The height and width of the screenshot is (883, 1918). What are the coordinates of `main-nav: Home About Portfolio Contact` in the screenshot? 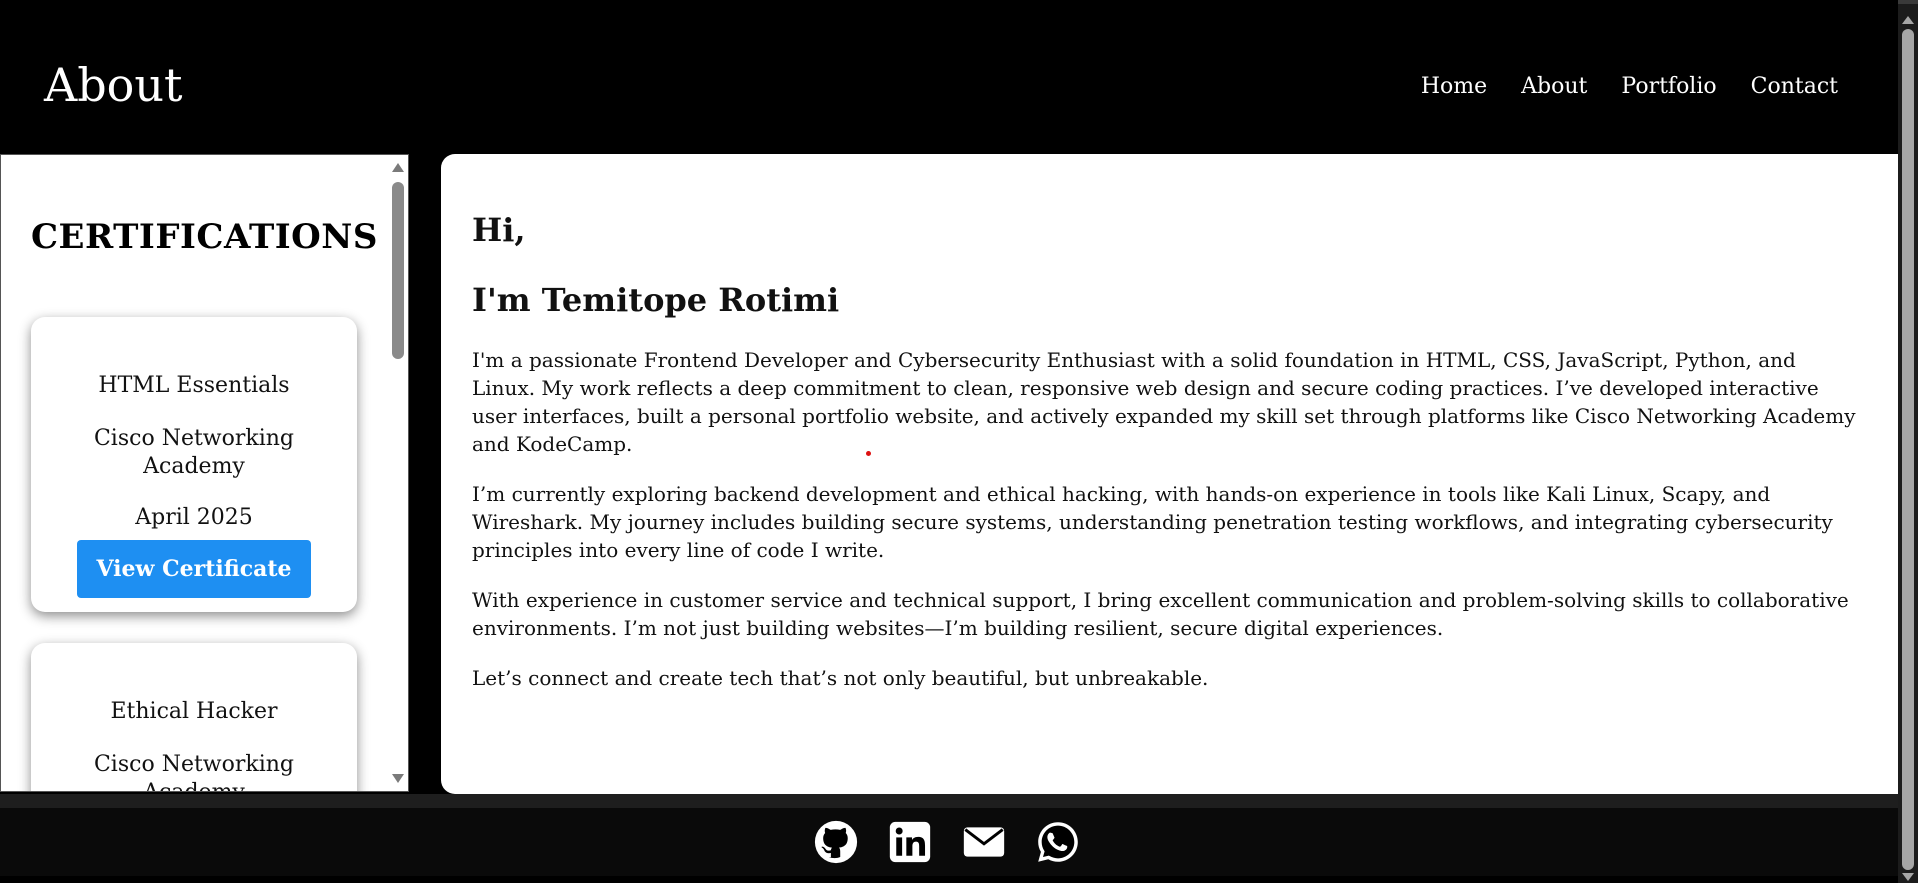 It's located at (1629, 86).